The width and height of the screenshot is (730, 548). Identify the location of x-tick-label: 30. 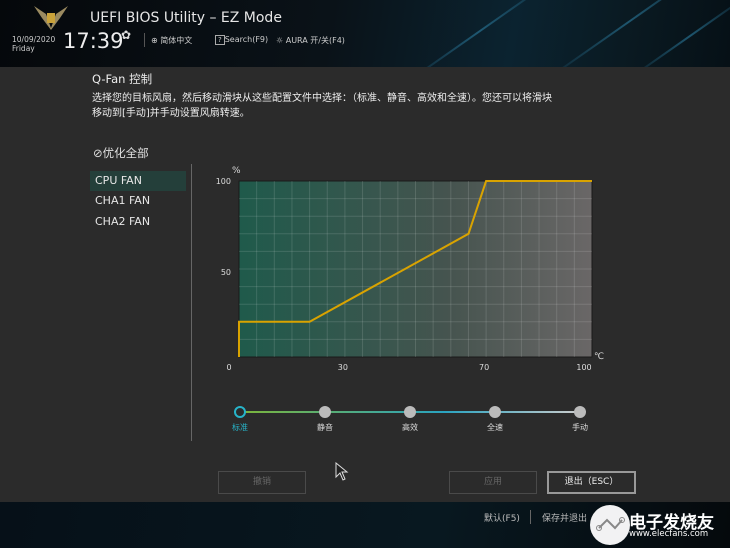
(343, 367).